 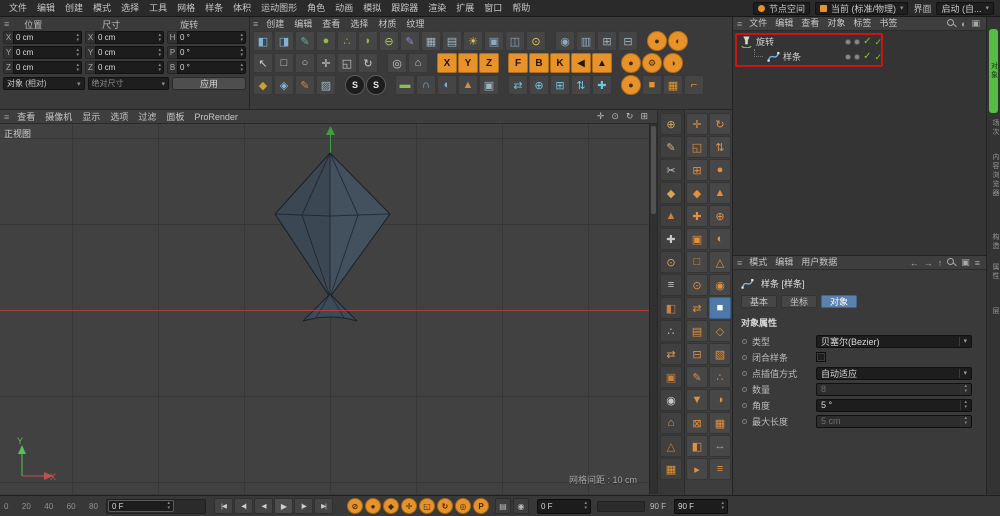 I want to click on viewport-menu-item: 选项, so click(x=119, y=117).